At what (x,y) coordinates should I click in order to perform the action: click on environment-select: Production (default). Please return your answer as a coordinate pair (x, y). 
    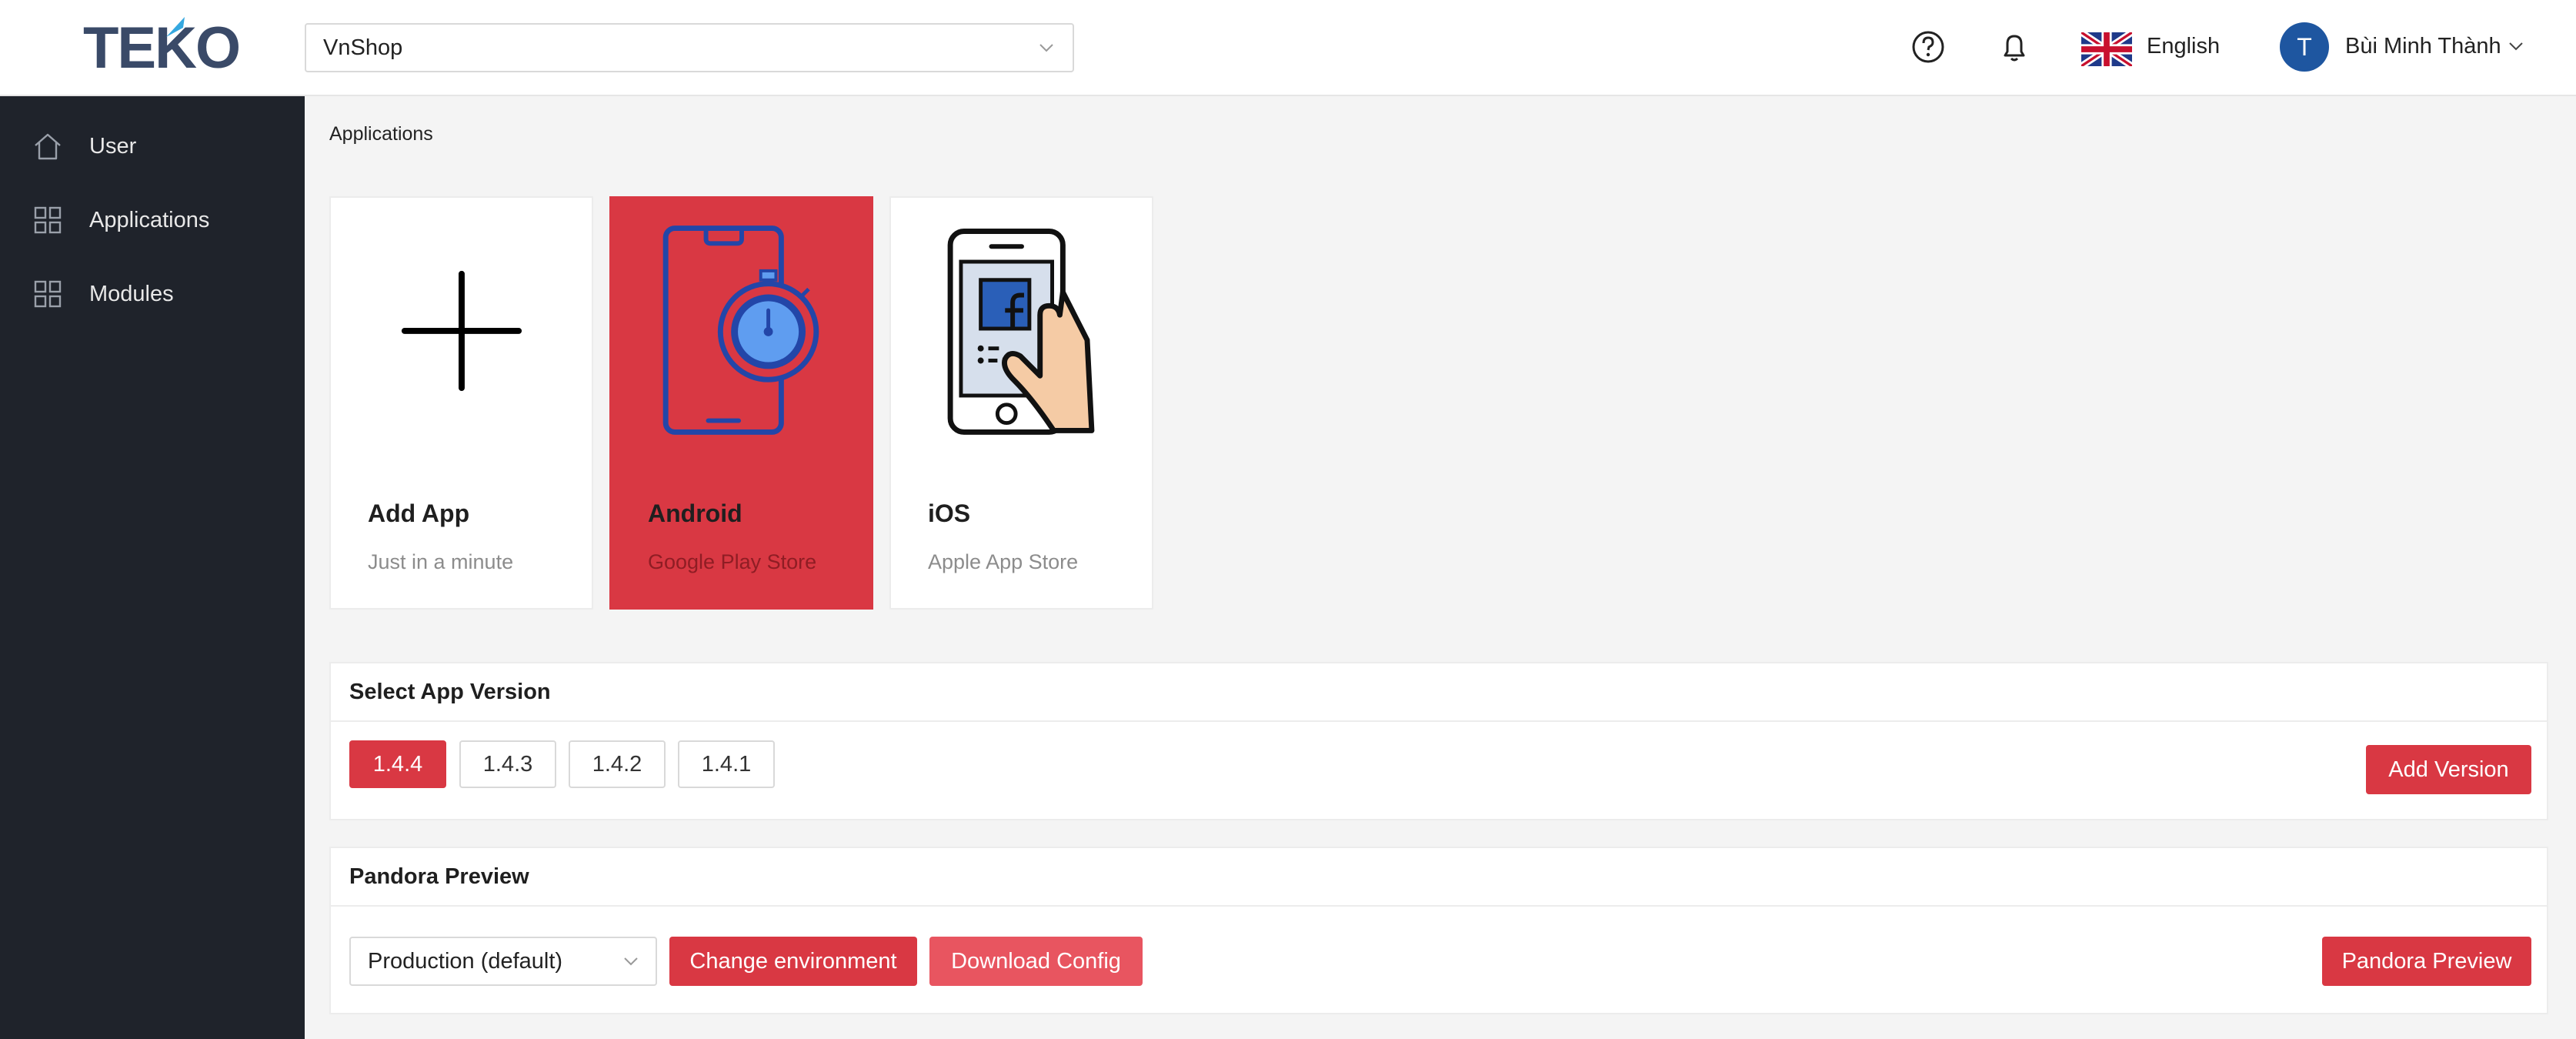
    Looking at the image, I should click on (503, 961).